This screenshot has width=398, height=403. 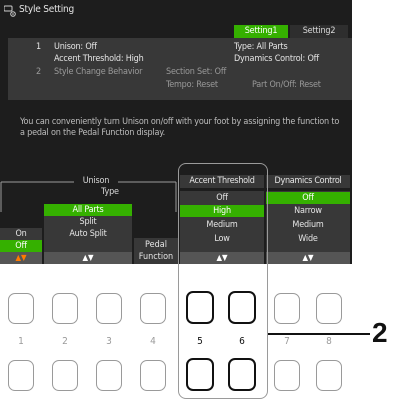 I want to click on unison-option-off: Off, so click(x=21, y=246).